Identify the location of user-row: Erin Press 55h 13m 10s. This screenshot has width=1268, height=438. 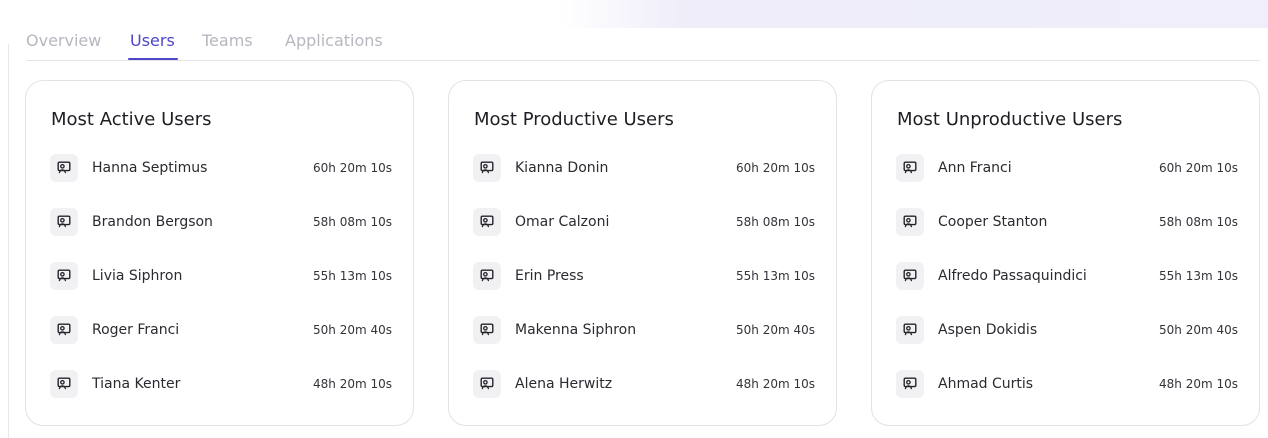
(644, 276).